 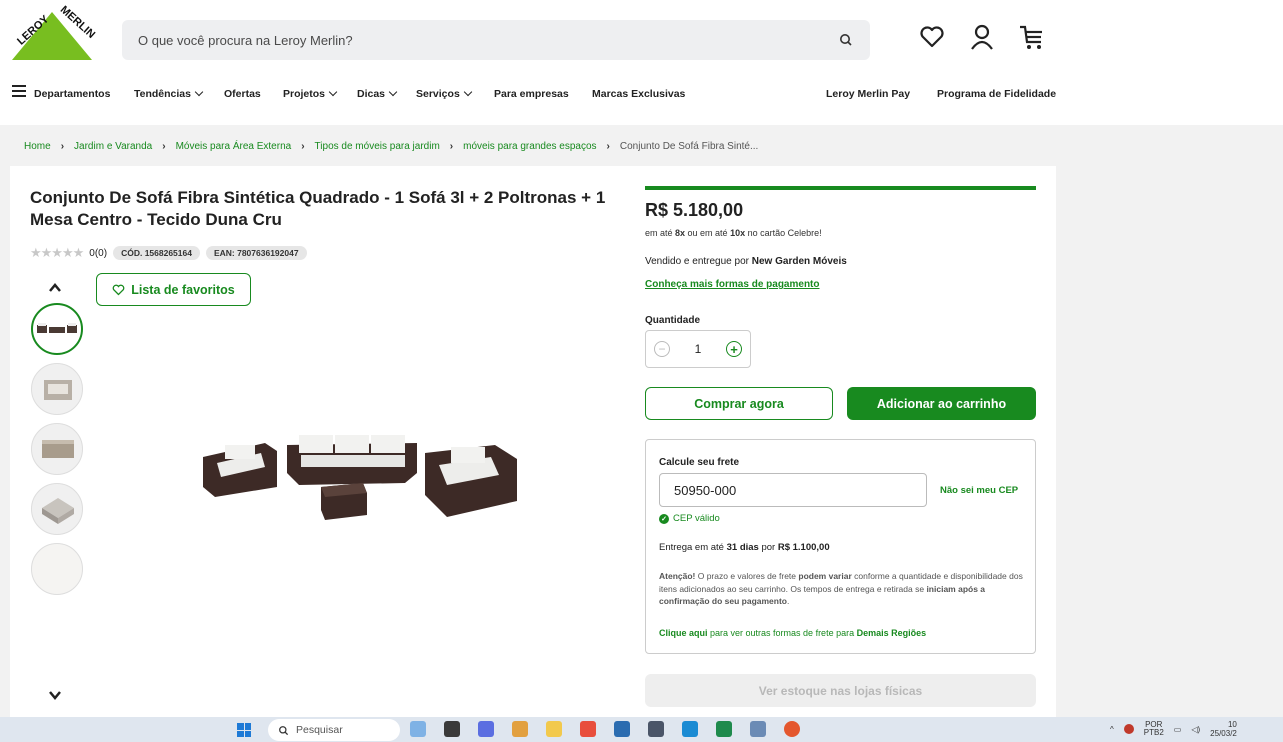 I want to click on product-price: R$ 5.180,00, so click(x=694, y=210).